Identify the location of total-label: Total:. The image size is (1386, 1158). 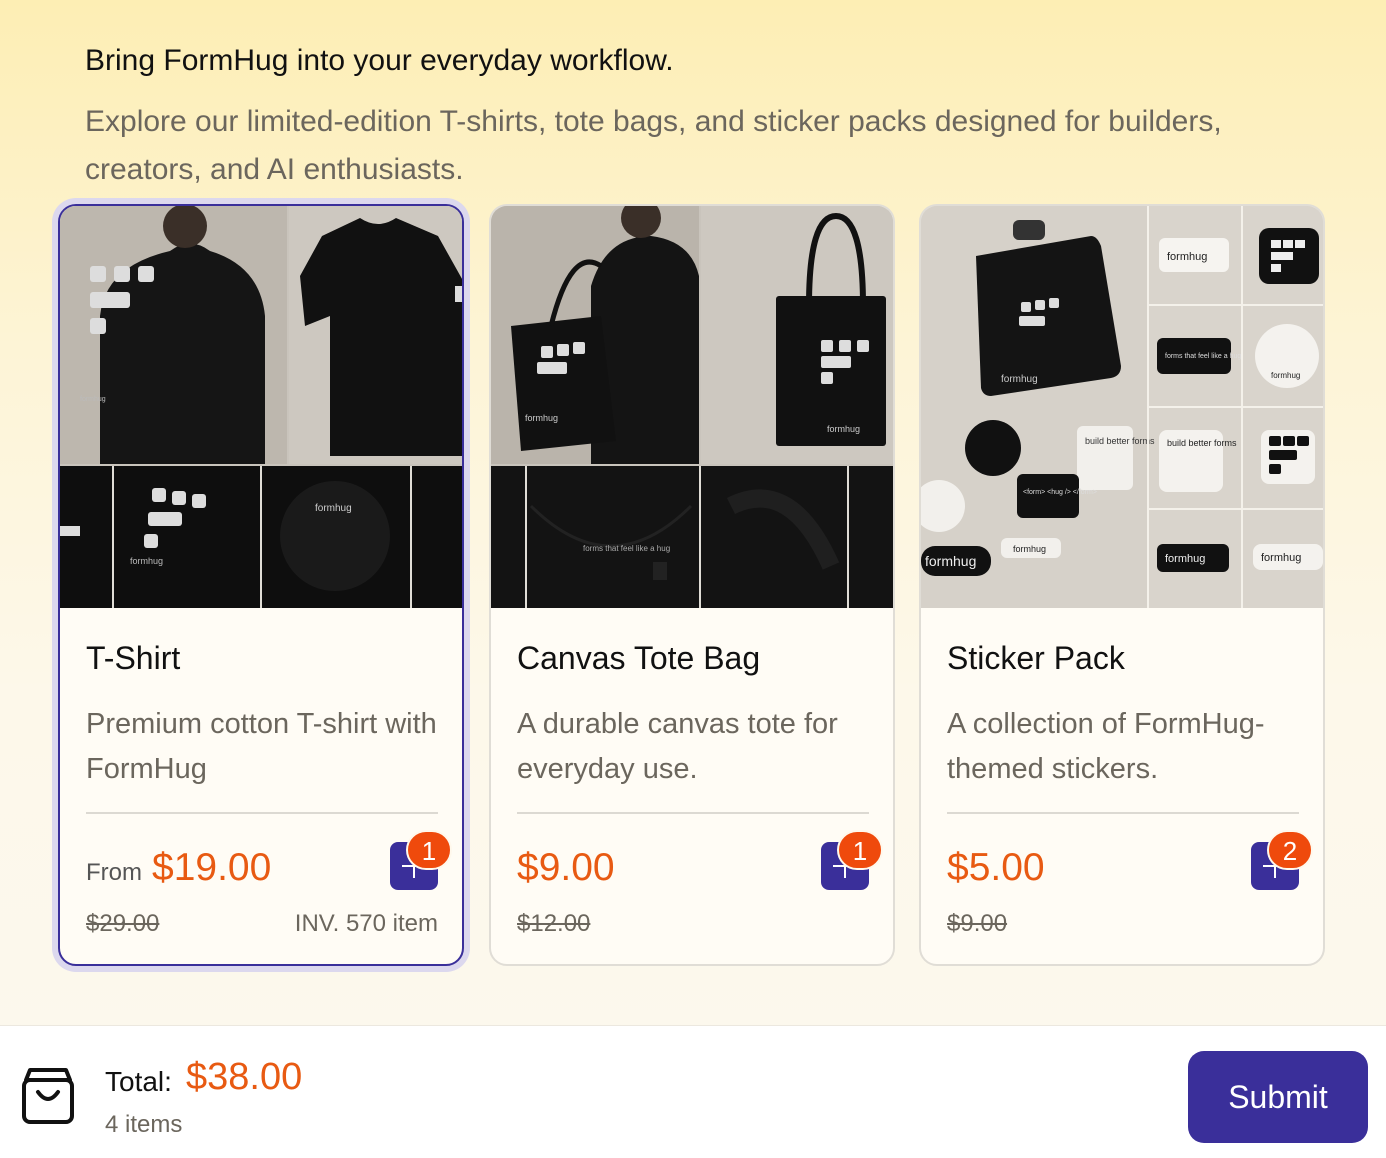
(138, 1081).